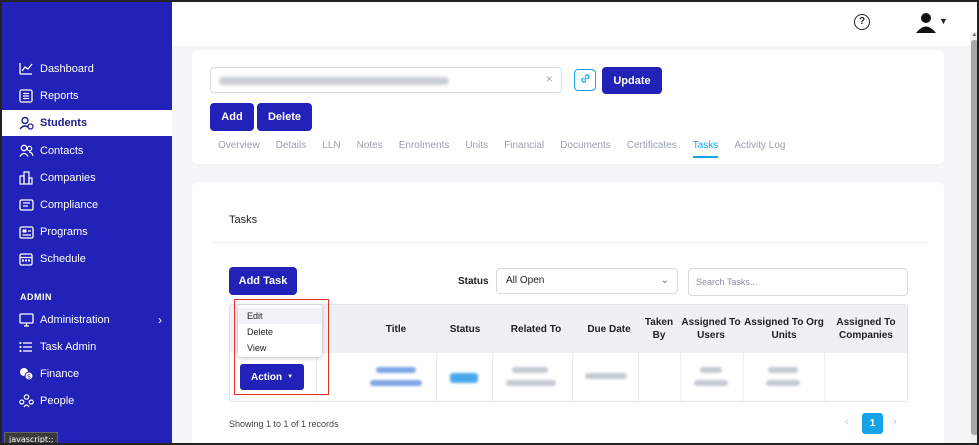  Describe the element at coordinates (866, 329) in the screenshot. I see `column-header-assigned-companies: Assigned To Companies` at that location.